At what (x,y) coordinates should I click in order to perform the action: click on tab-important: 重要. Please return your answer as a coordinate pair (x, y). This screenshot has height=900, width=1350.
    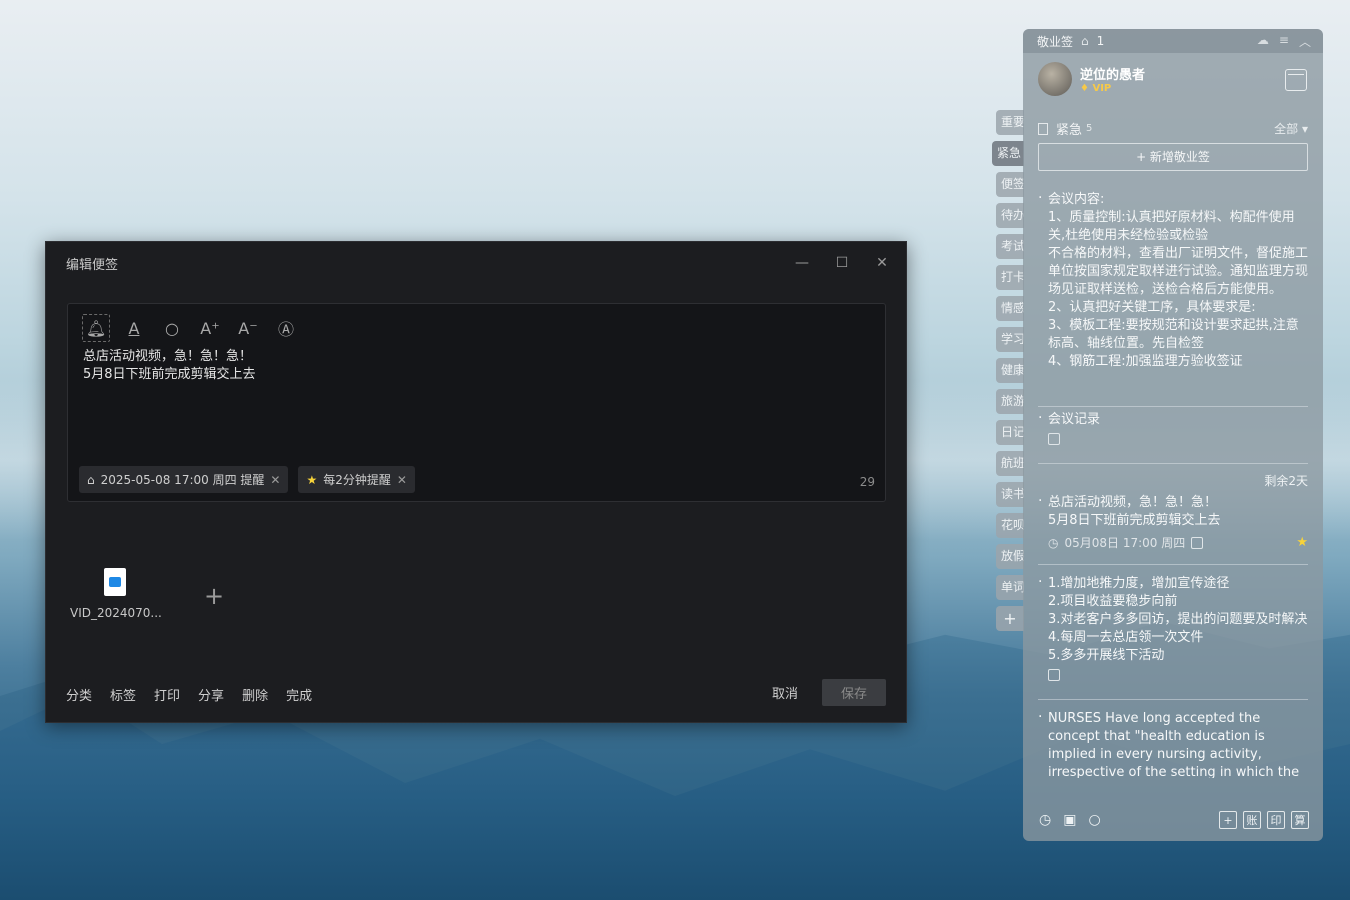
    Looking at the image, I should click on (1010, 122).